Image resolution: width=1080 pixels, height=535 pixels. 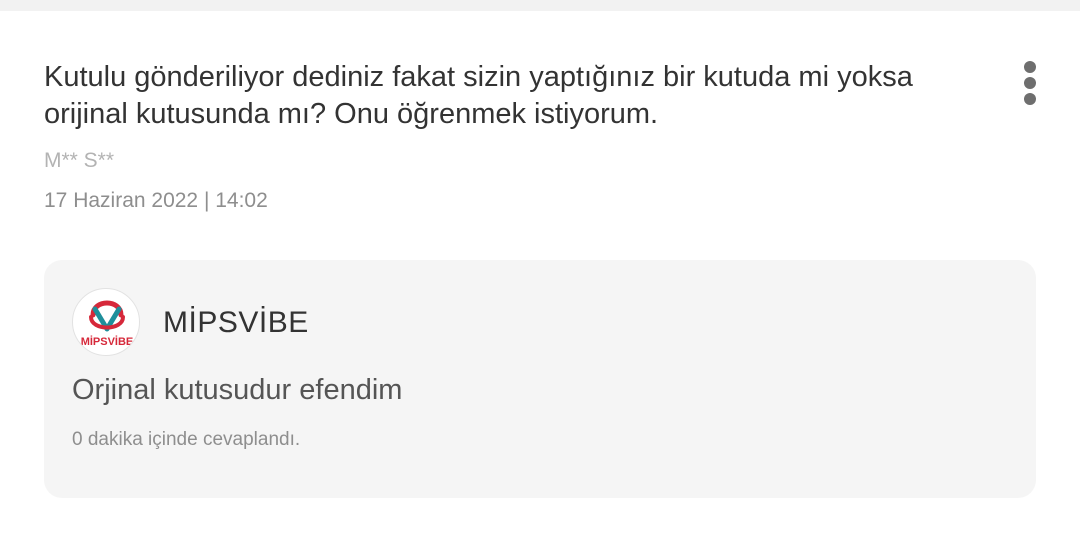 What do you see at coordinates (237, 390) in the screenshot?
I see `answer-text: Orjinal kutusudur efendim` at bounding box center [237, 390].